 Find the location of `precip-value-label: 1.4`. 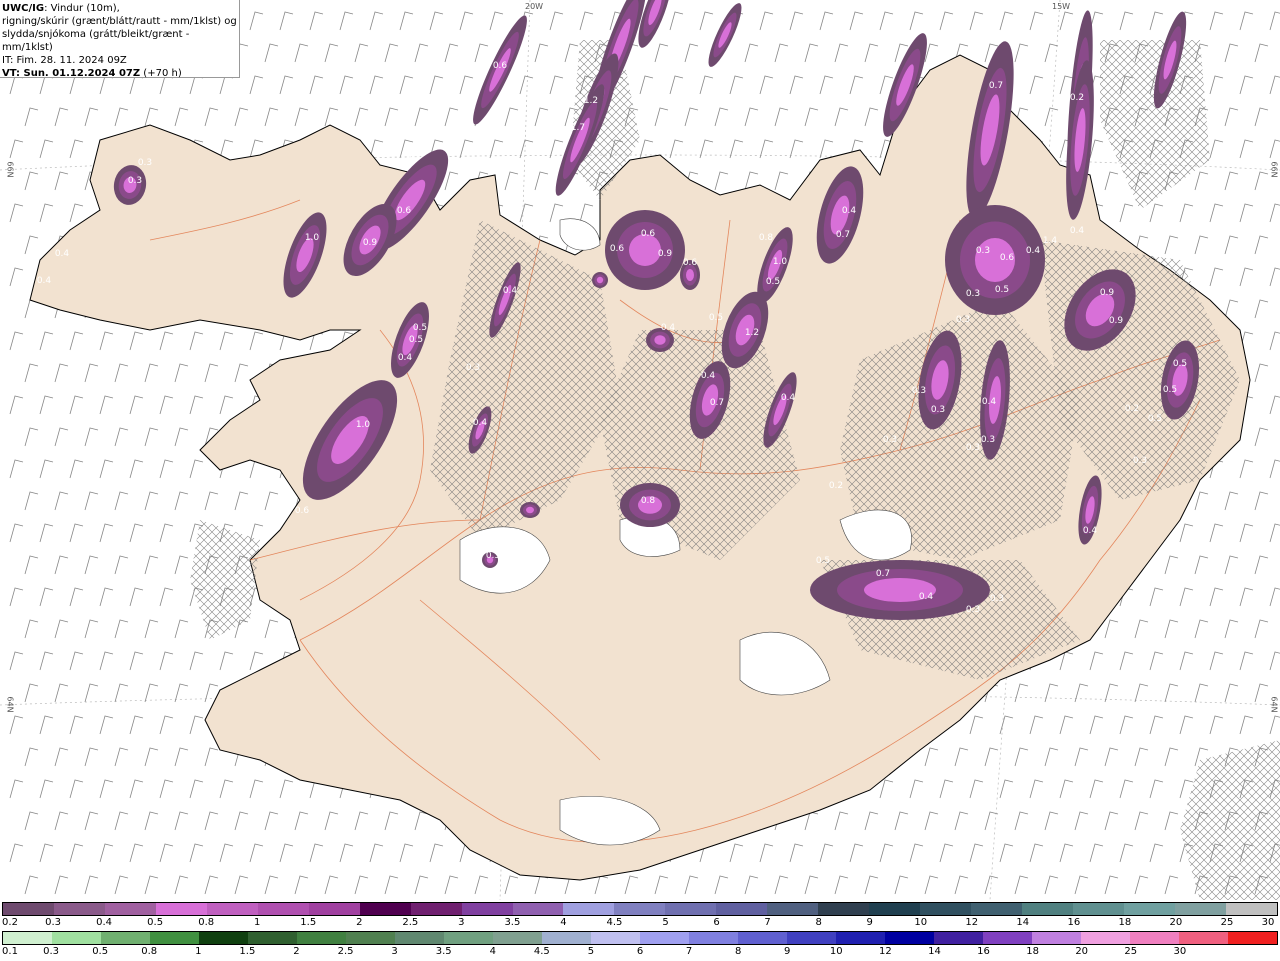

precip-value-label: 1.4 is located at coordinates (1050, 241).